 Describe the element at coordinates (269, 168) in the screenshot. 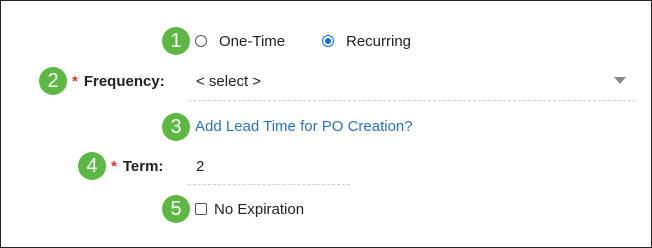

I see `term-input: 2` at that location.